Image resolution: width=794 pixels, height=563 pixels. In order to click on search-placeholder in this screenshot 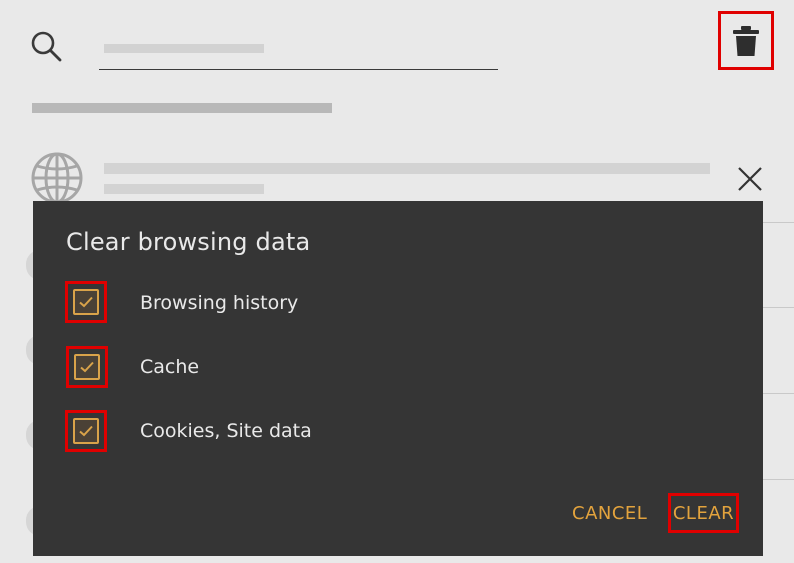, I will do `click(184, 48)`.